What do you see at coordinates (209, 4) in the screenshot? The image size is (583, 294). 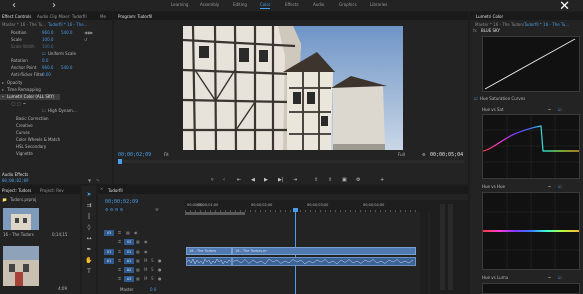 I see `workspace-tab-assembly: Assembly` at bounding box center [209, 4].